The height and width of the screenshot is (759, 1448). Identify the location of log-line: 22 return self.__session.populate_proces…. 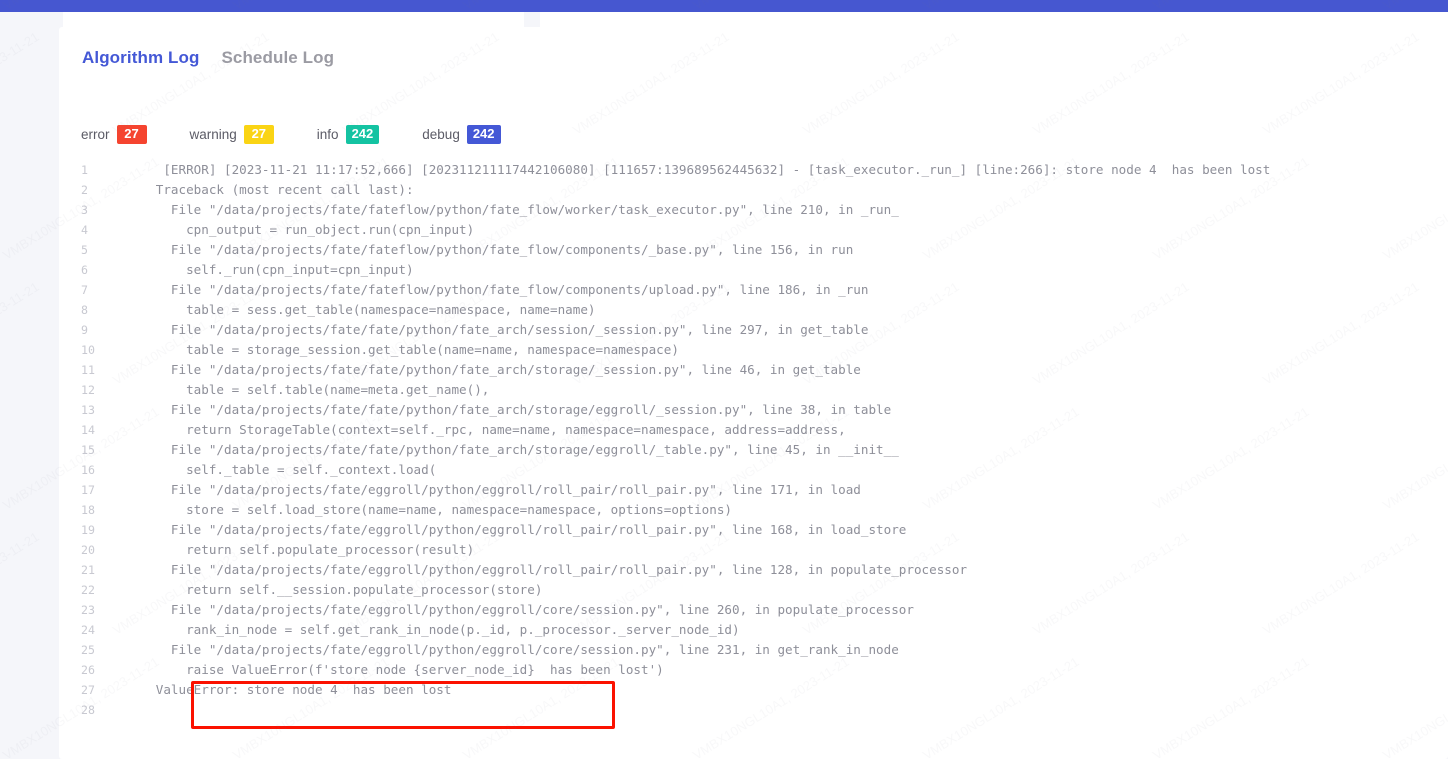
(753, 590).